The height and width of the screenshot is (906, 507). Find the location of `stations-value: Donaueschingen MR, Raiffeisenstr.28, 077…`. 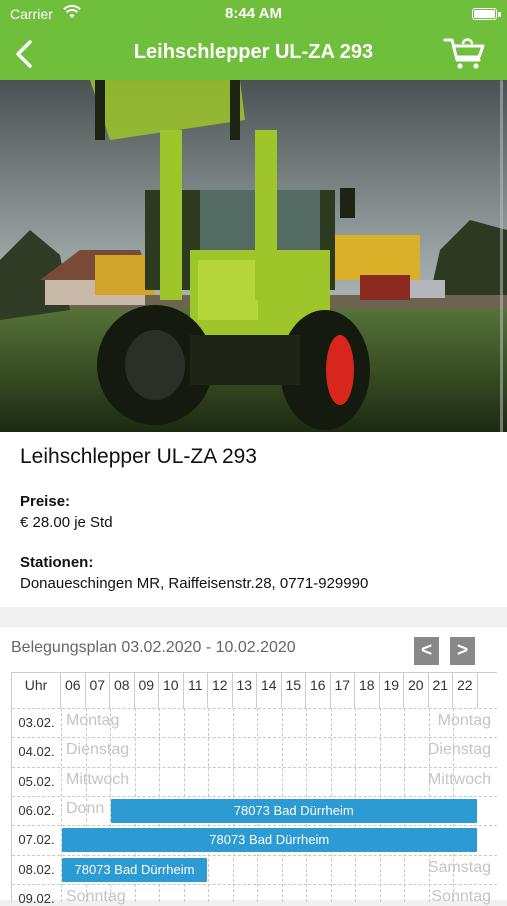

stations-value: Donaueschingen MR, Raiffeisenstr.28, 077… is located at coordinates (194, 583).